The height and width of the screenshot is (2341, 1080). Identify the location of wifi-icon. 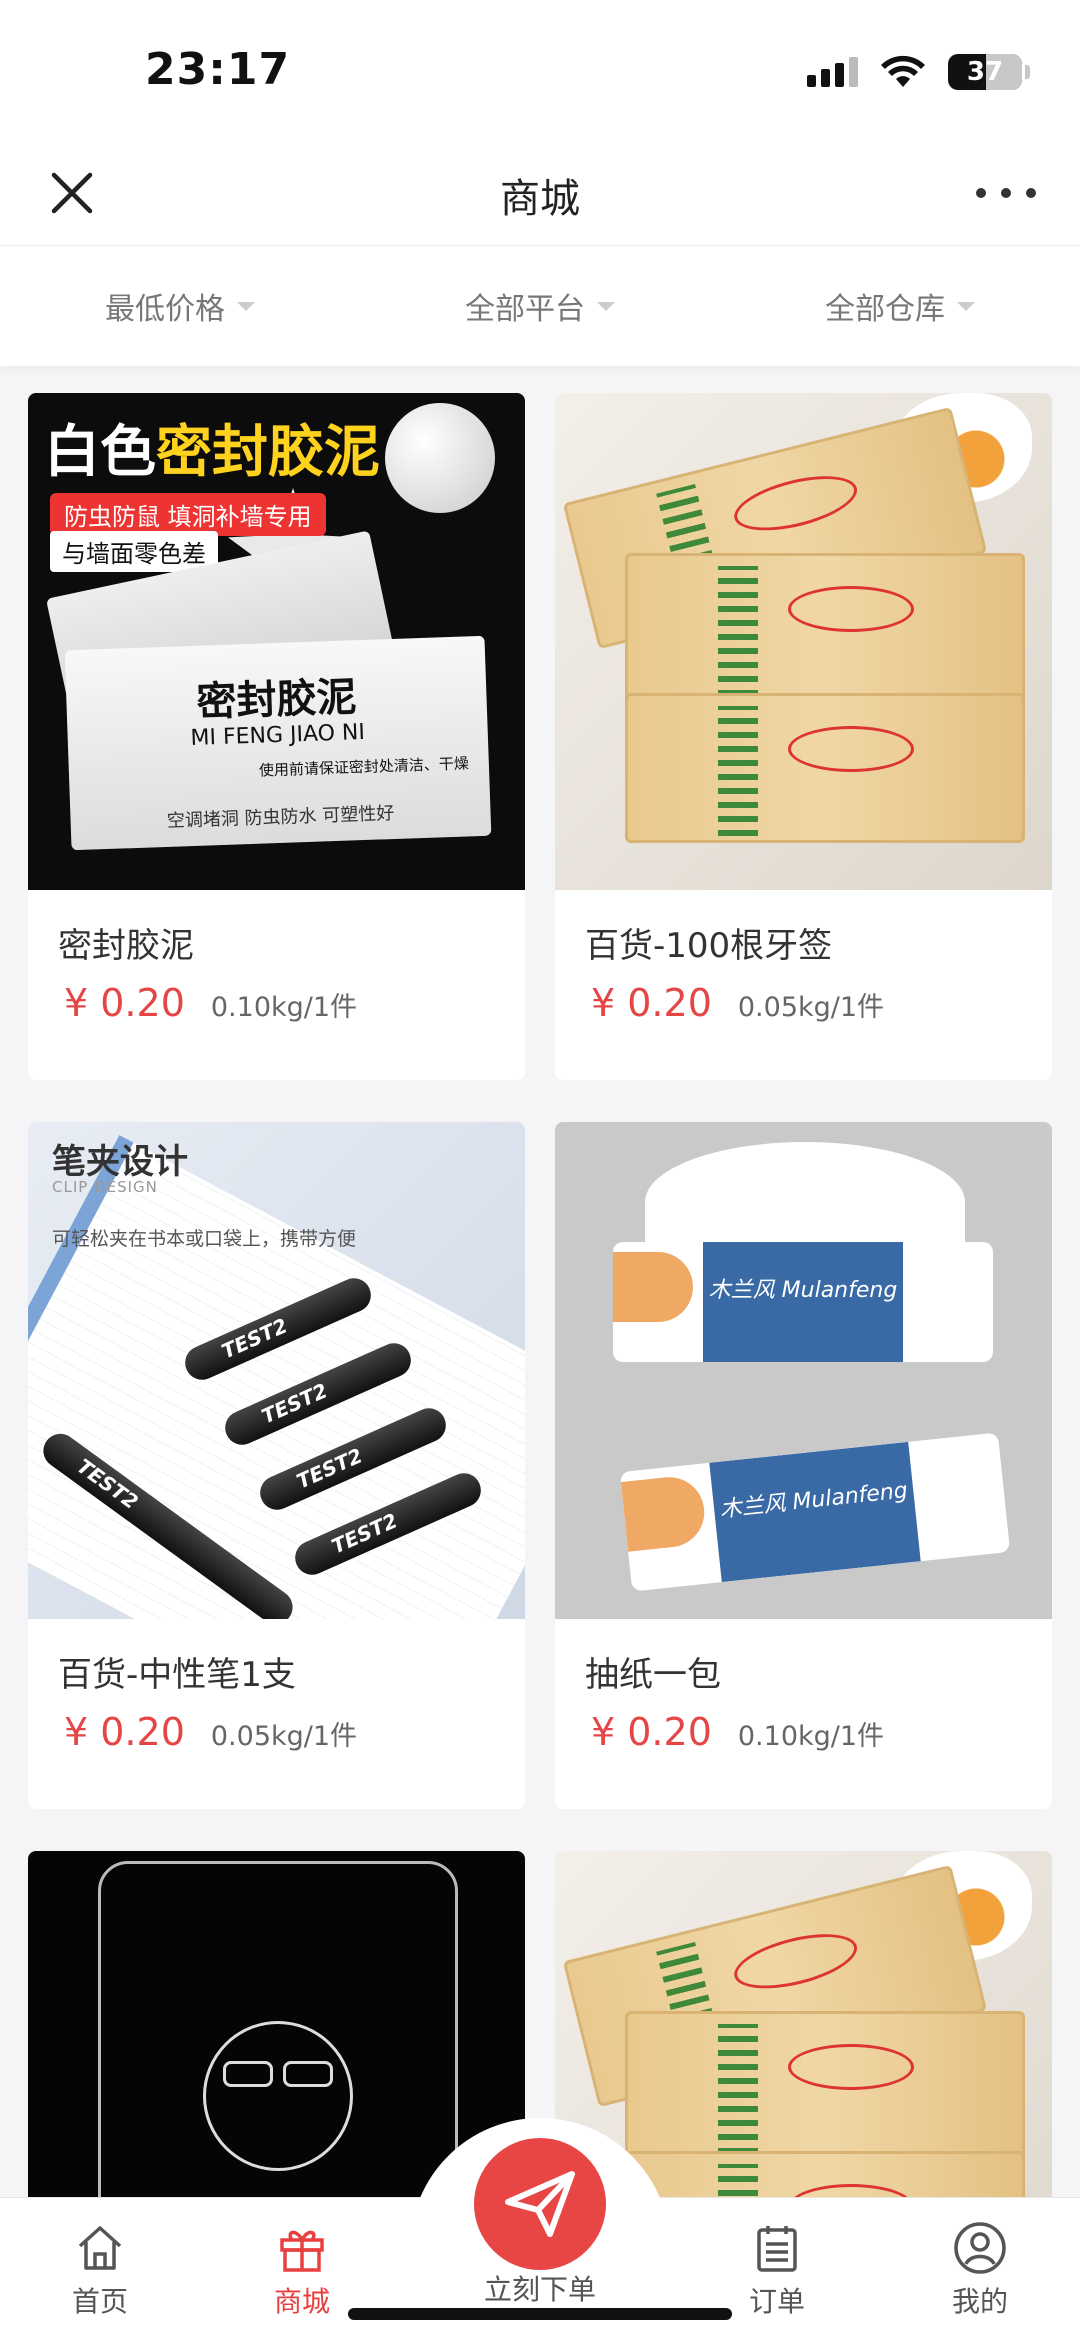
(903, 71).